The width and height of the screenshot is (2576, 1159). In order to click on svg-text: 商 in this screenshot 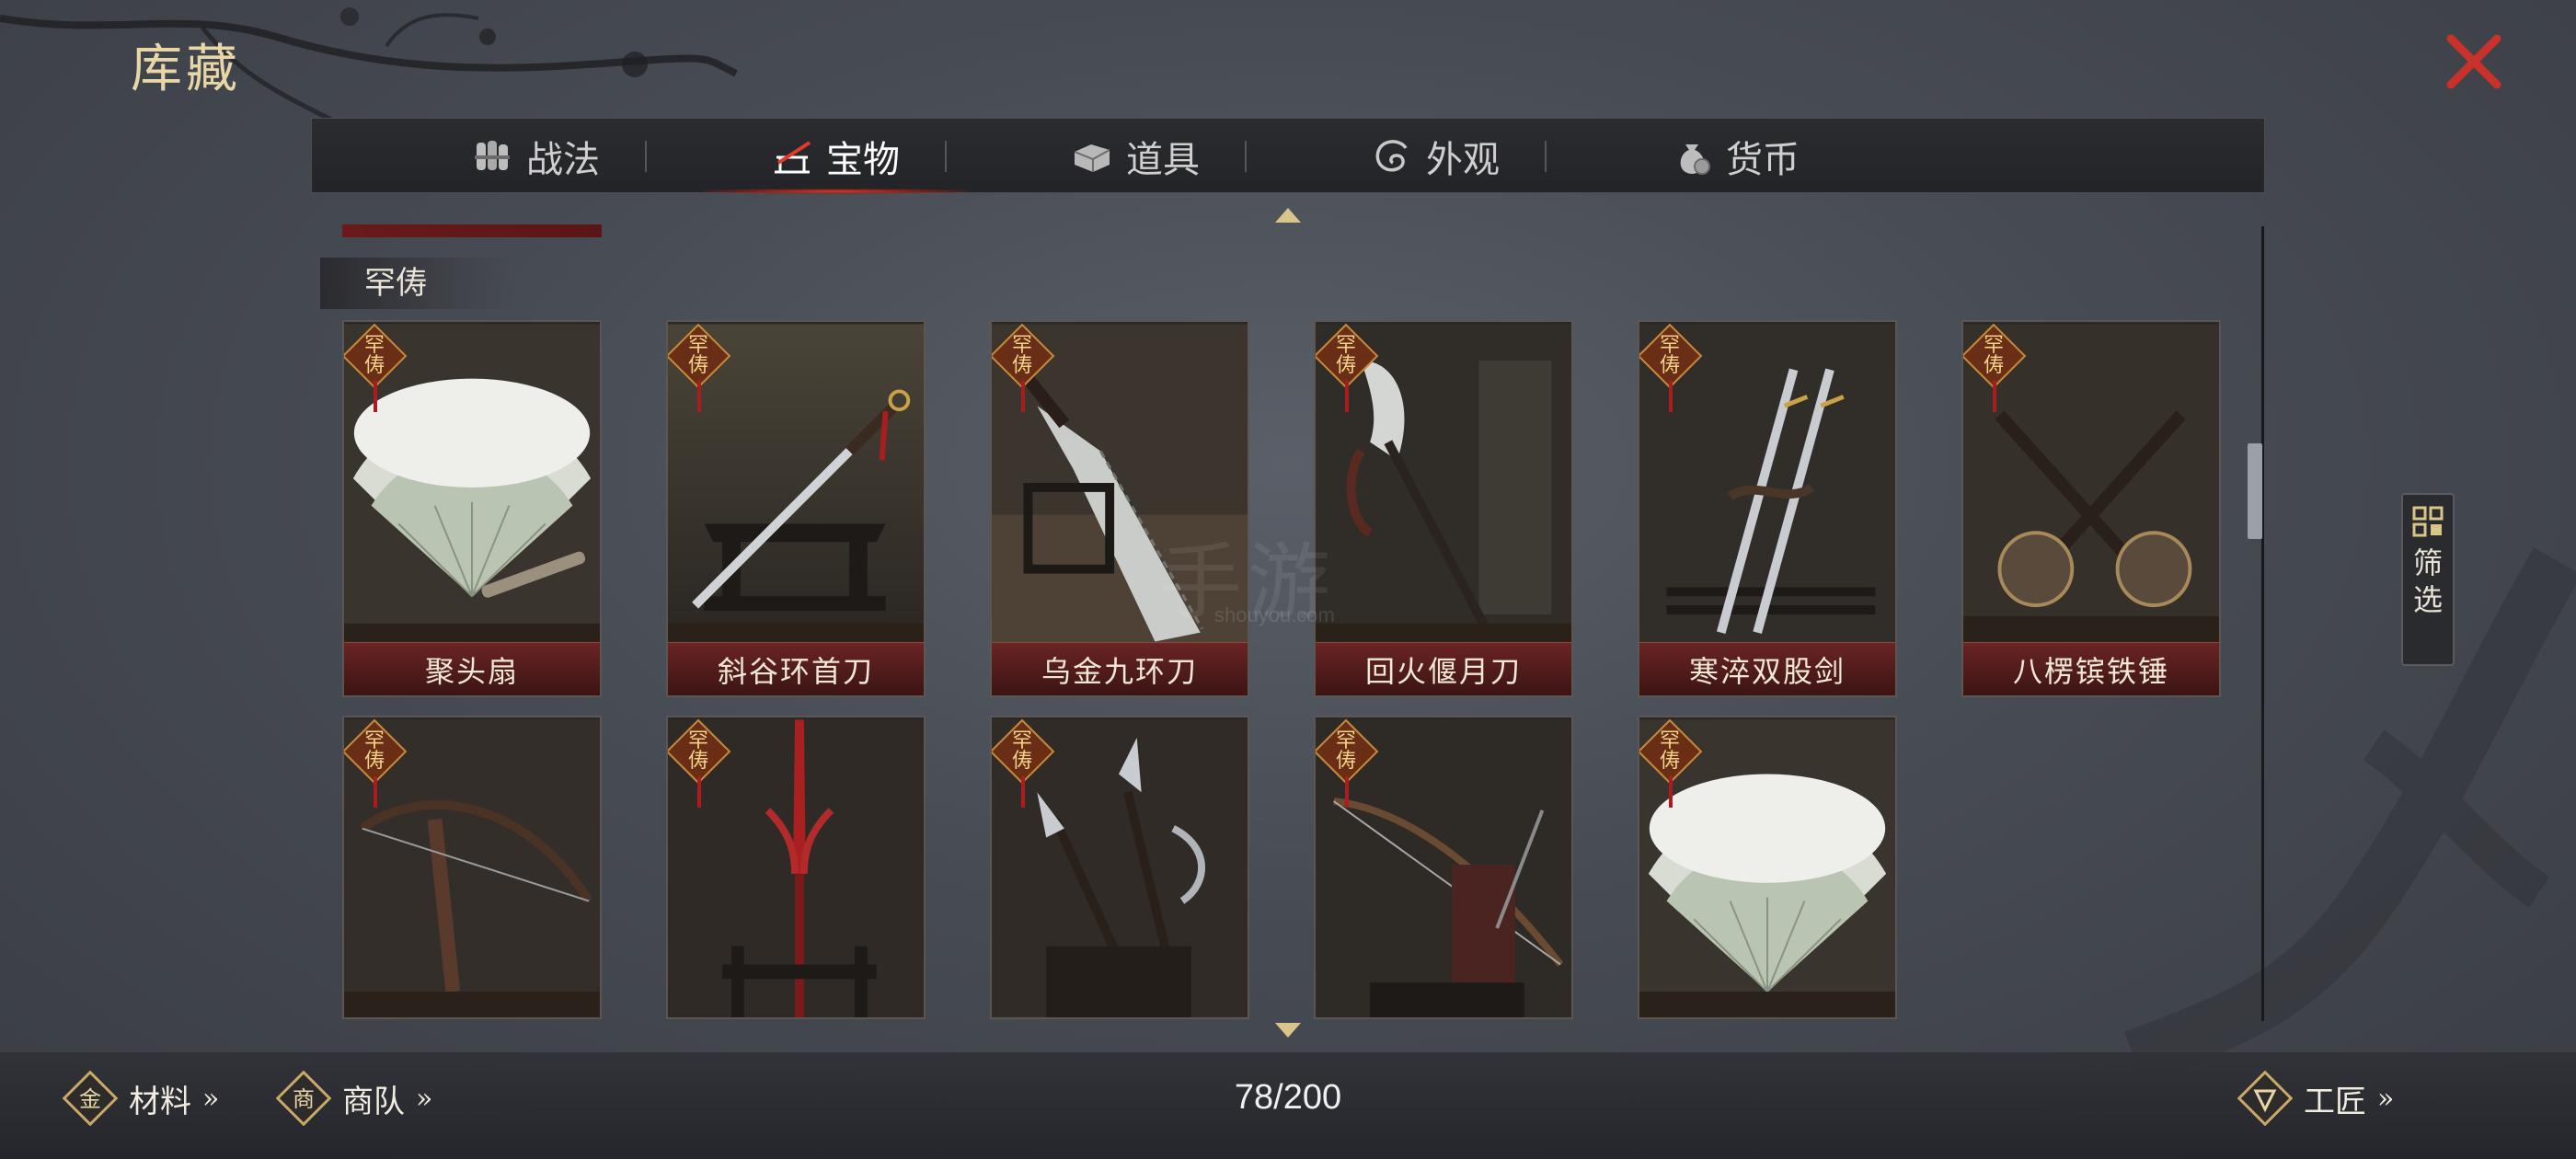, I will do `click(304, 1099)`.